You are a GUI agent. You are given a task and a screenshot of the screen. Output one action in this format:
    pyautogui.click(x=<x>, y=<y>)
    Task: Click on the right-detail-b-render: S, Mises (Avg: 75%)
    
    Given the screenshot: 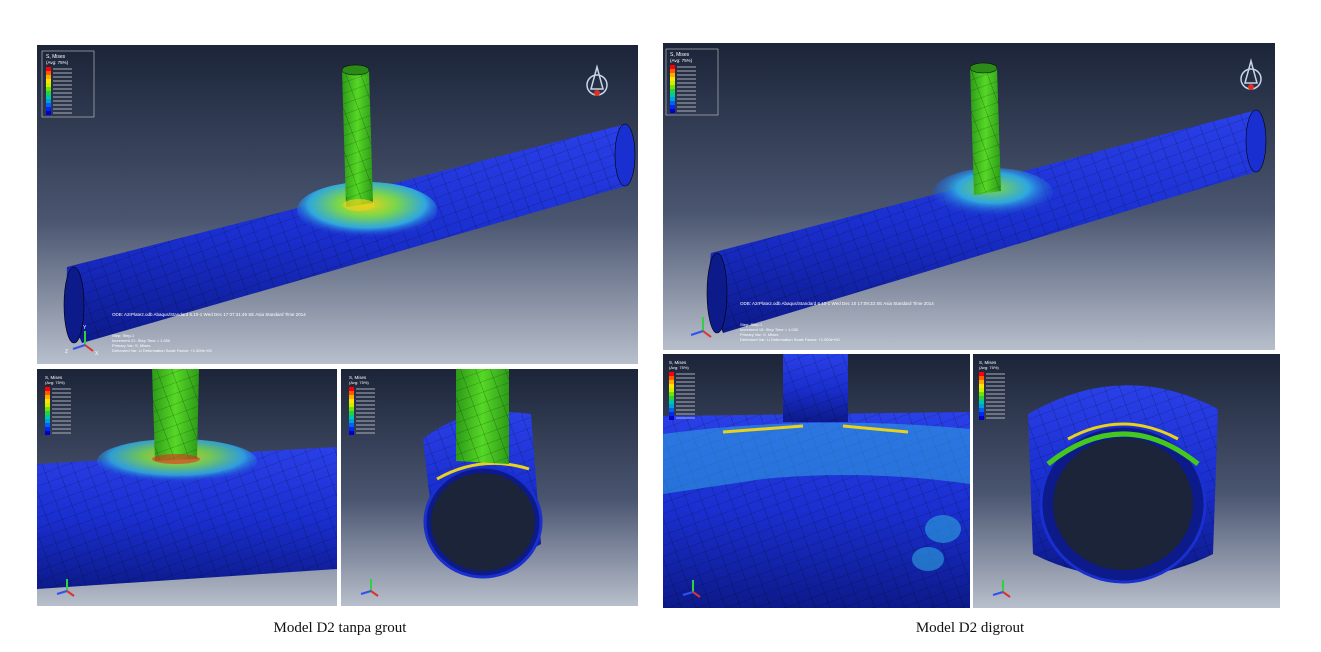 What is the action you would take?
    pyautogui.click(x=1126, y=481)
    